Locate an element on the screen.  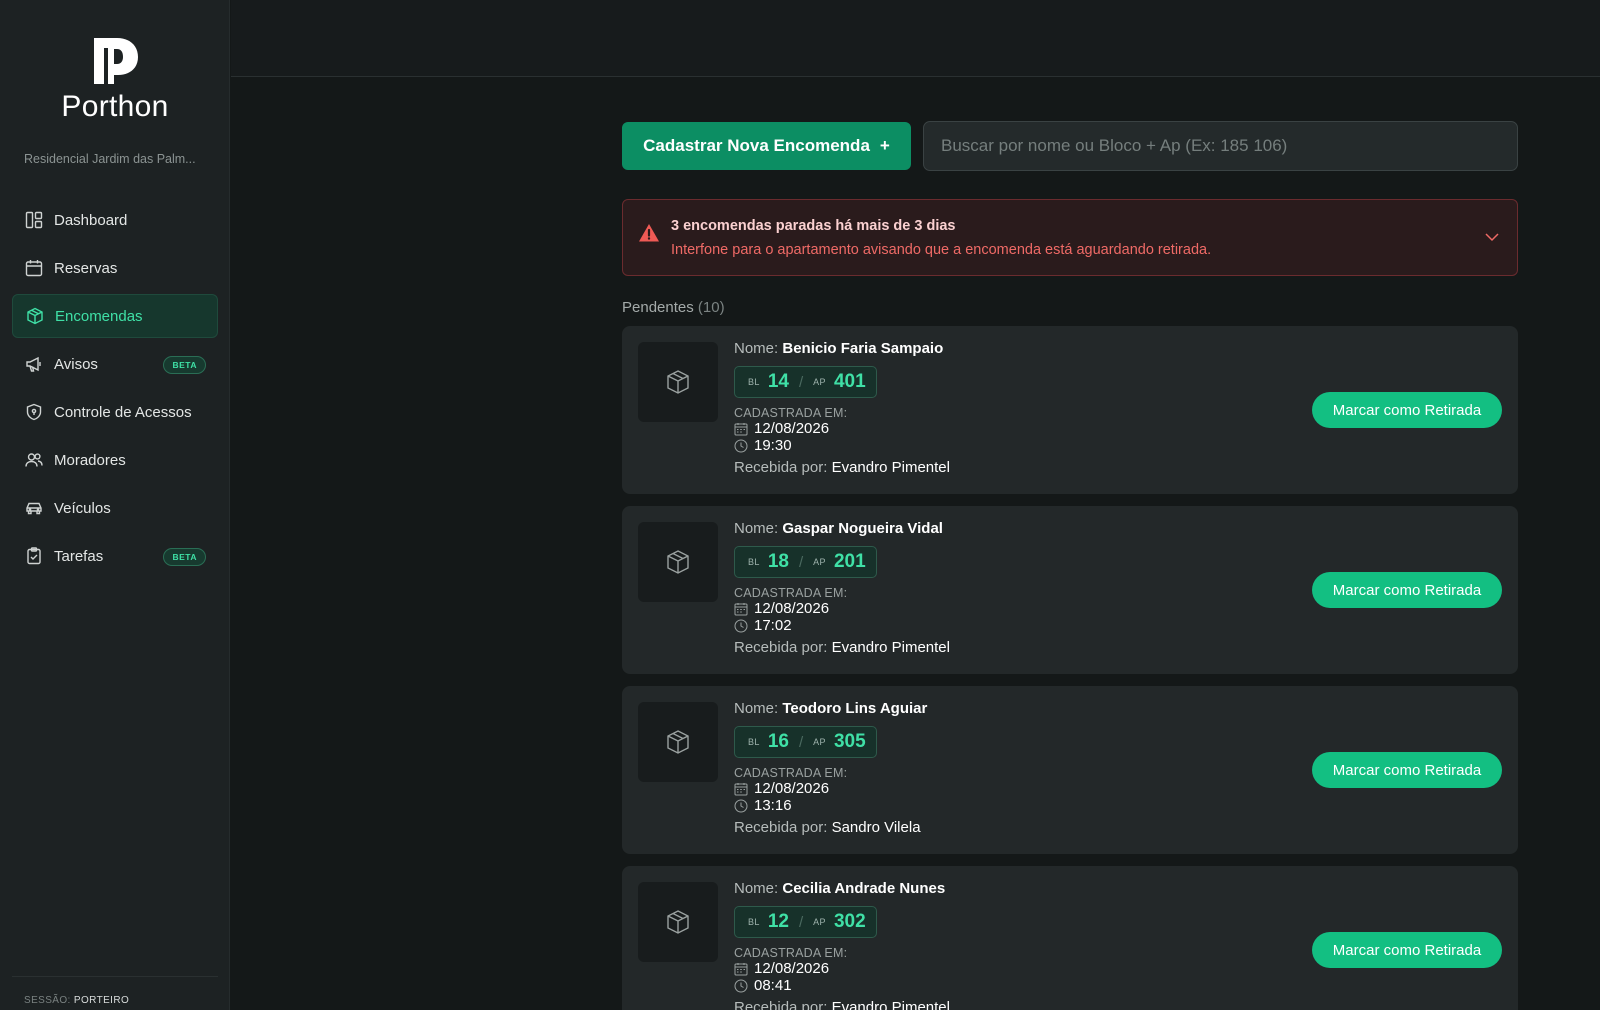
time-value: 17:02 is located at coordinates (773, 625).